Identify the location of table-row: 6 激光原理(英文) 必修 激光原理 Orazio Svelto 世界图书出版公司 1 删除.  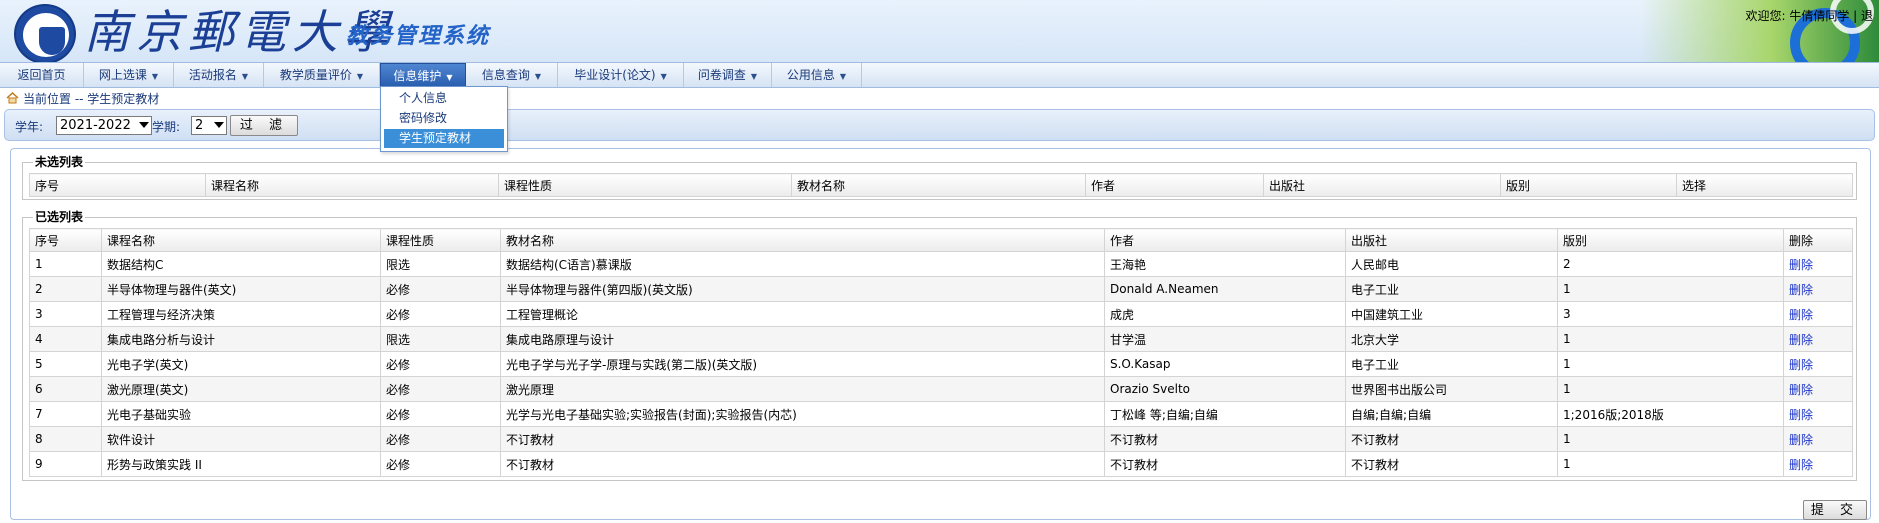
(941, 389).